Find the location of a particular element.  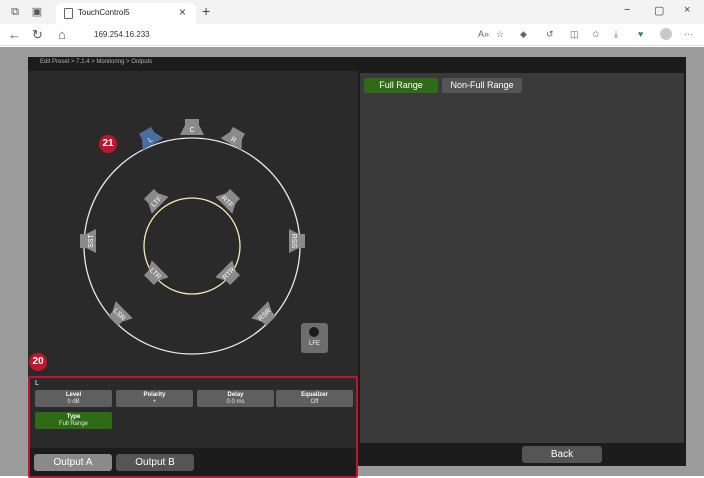

polarity-value: + is located at coordinates (154, 402).